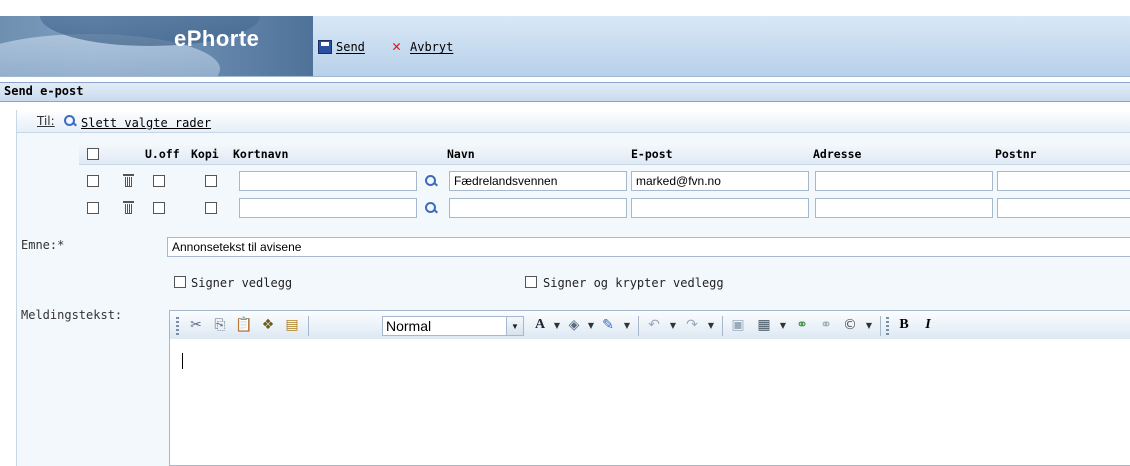 This screenshot has width=1130, height=466. I want to click on cancel-button: Avbryt, so click(423, 46).